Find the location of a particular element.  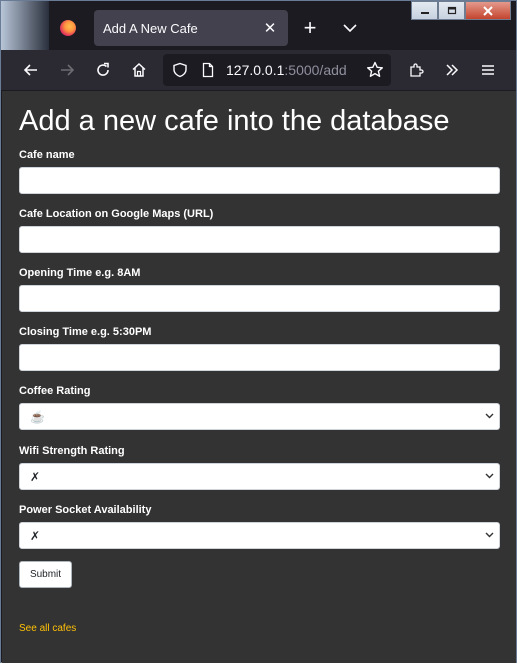

tab-strip: Add A New Cafe ✕ + is located at coordinates (258, 25).